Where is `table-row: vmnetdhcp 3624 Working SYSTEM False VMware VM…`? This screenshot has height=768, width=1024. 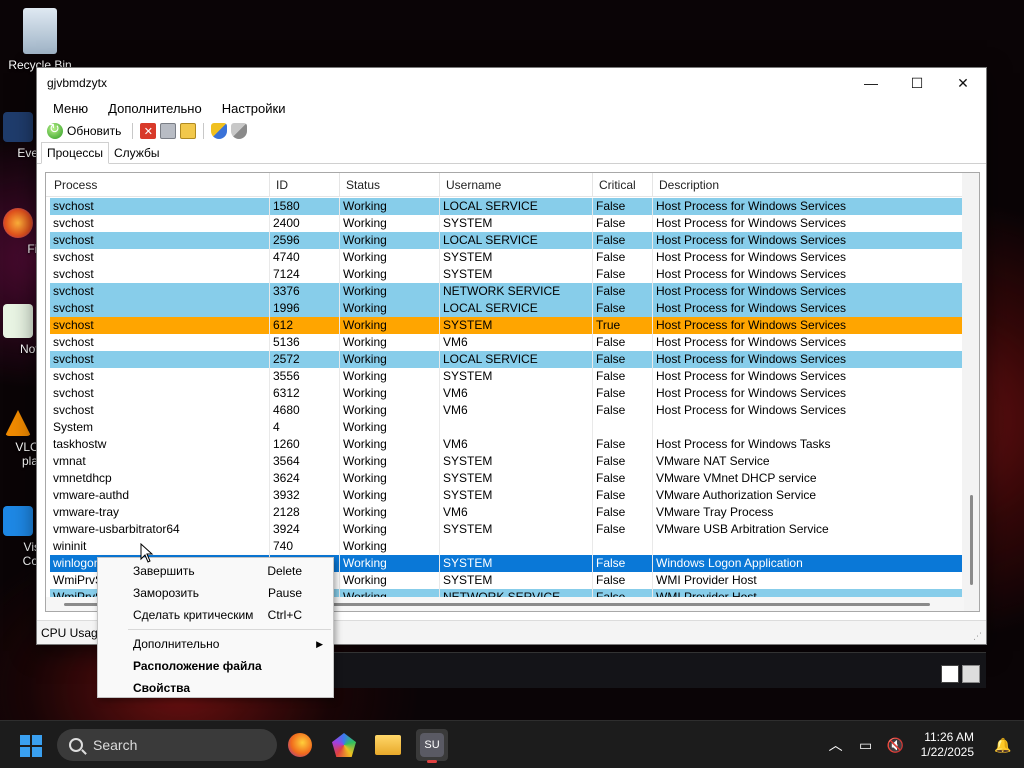 table-row: vmnetdhcp 3624 Working SYSTEM False VMware VM… is located at coordinates (506, 478).